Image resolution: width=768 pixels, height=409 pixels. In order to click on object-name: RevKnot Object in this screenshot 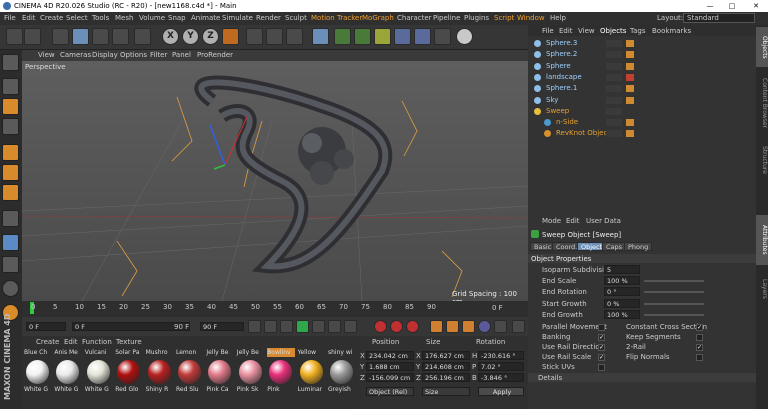, I will do `click(583, 133)`.